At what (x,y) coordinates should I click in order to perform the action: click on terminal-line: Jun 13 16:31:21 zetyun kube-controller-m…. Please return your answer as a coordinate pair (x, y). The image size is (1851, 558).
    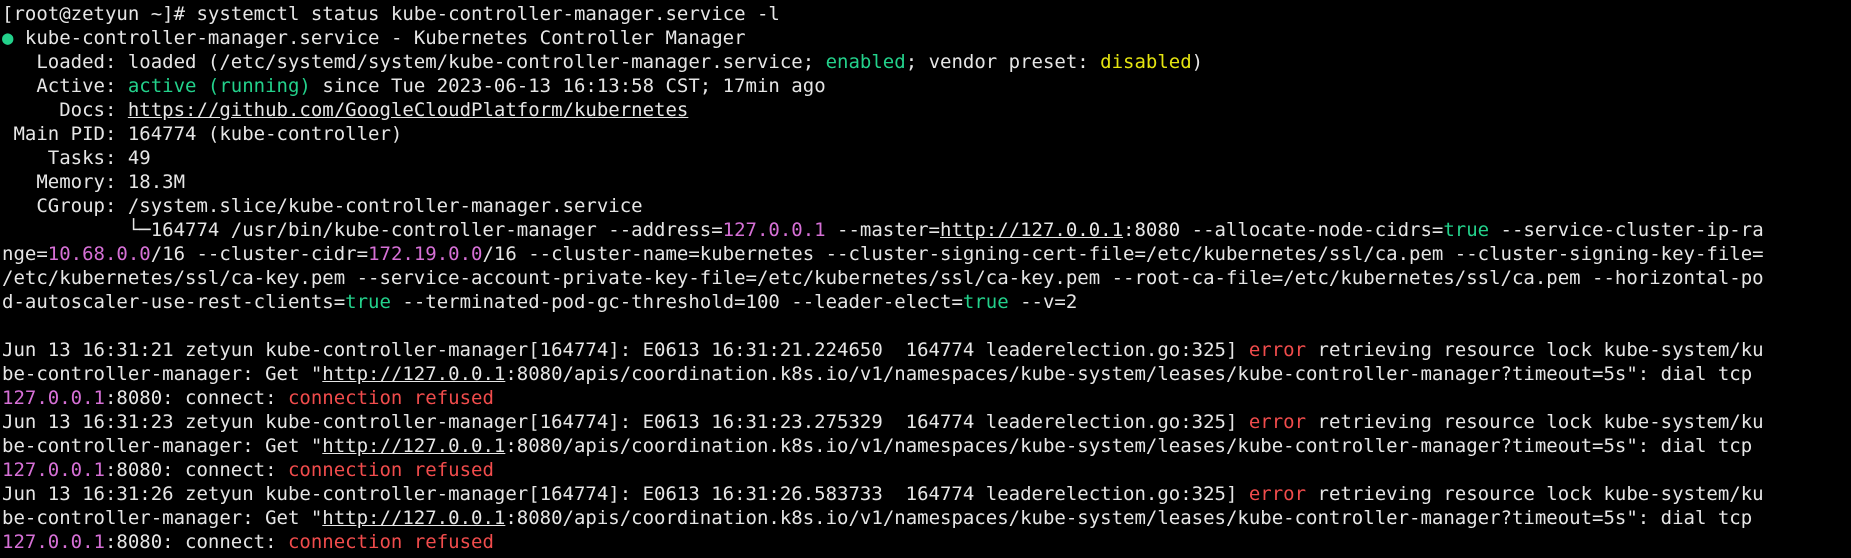
    Looking at the image, I should click on (926, 350).